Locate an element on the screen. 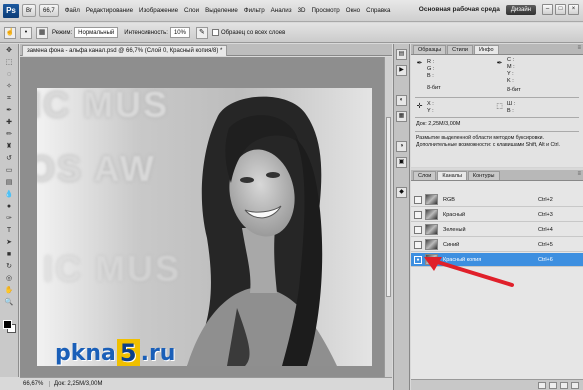  channels-panel-tabs: Слои Каналы Контуры is located at coordinates (497, 175).